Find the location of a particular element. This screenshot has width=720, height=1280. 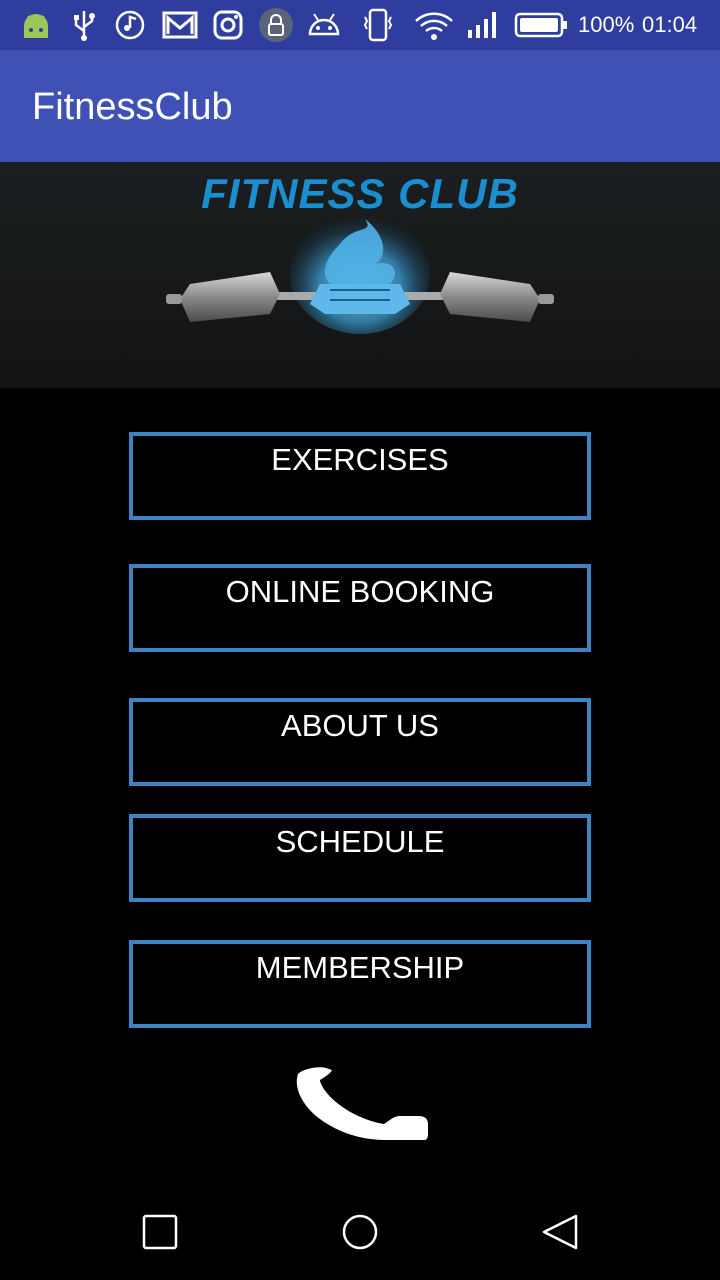

status-bar: 100% 01:04 is located at coordinates (360, 25).